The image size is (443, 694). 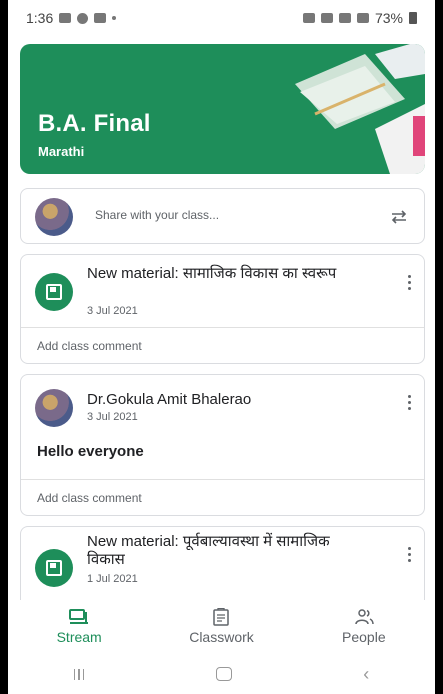 I want to click on status-right: 73%, so click(x=359, y=18).